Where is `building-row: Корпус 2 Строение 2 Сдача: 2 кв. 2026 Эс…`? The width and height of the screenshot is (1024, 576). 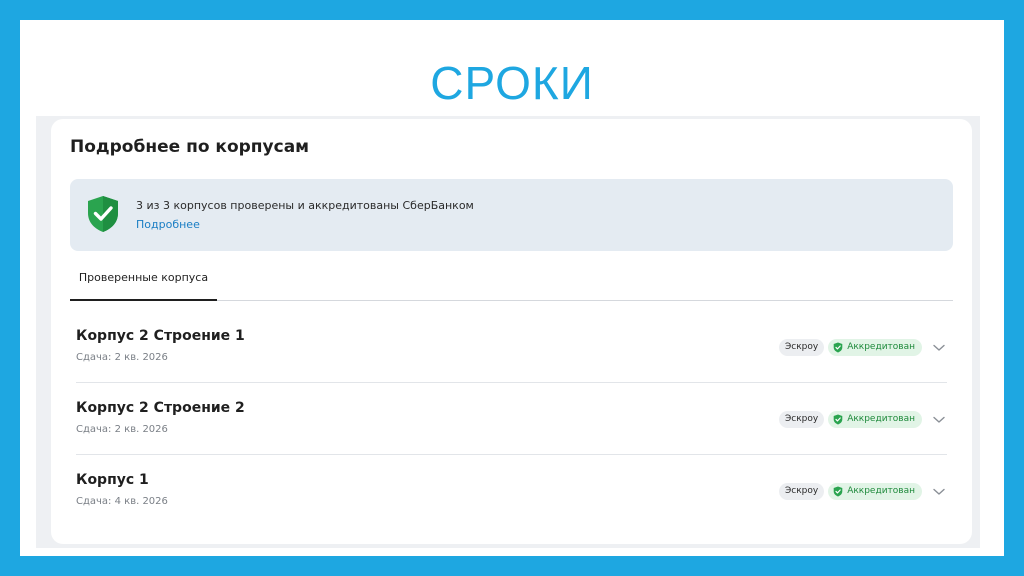 building-row: Корпус 2 Строение 2 Сдача: 2 кв. 2026 Эс… is located at coordinates (511, 419).